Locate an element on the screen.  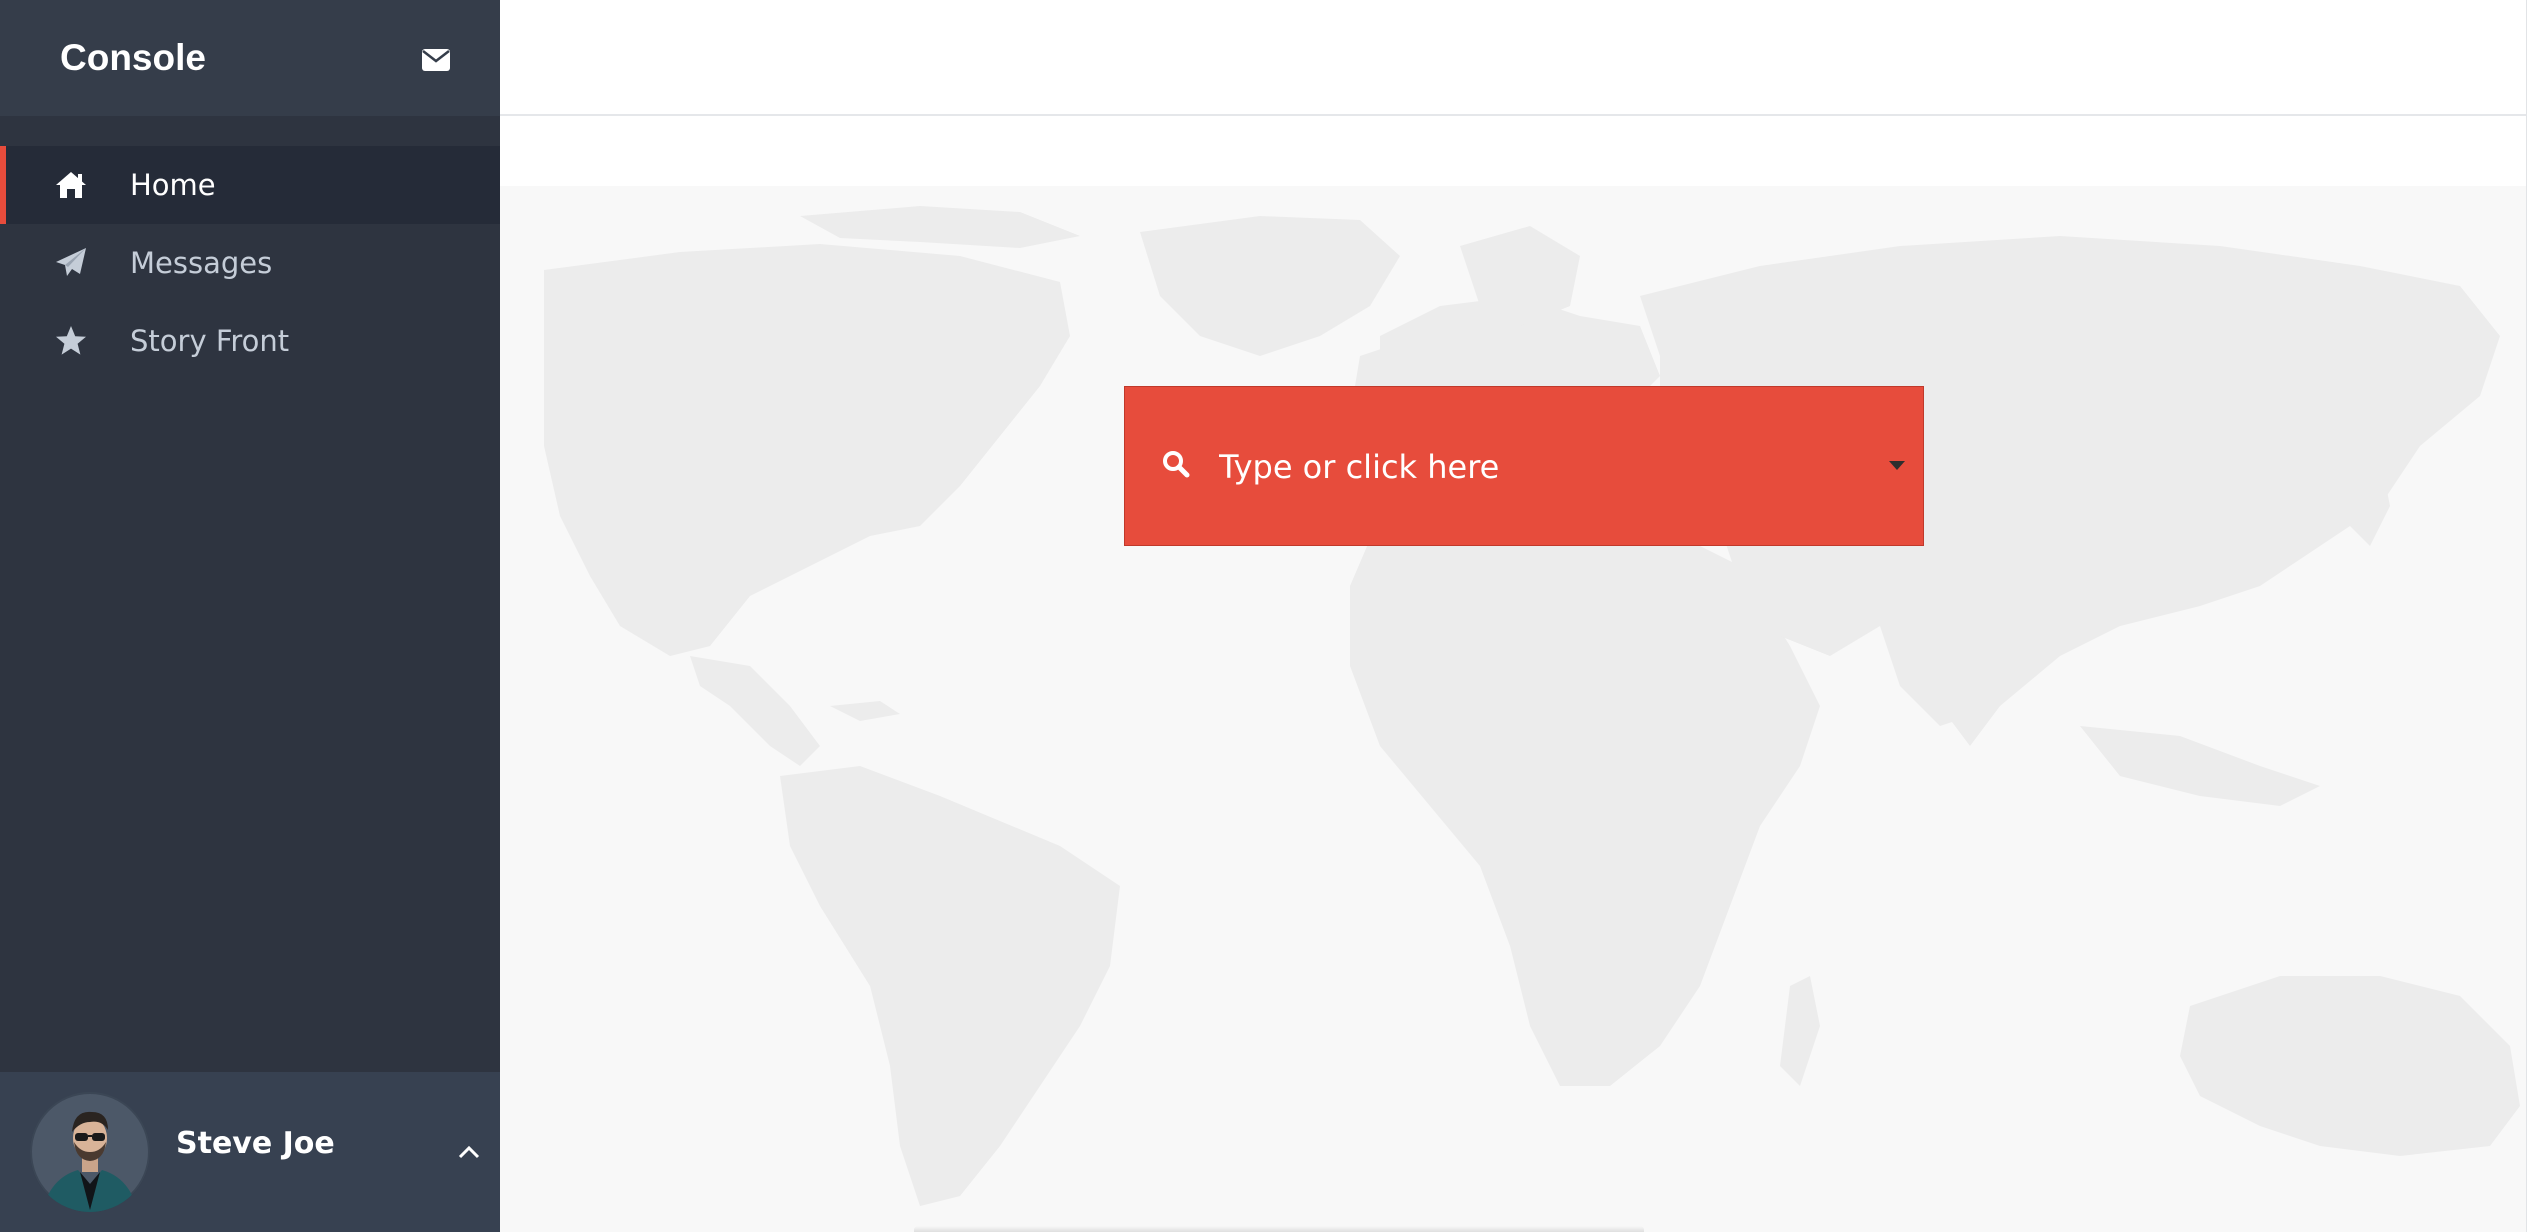
window-edge is located at coordinates (2528, 616).